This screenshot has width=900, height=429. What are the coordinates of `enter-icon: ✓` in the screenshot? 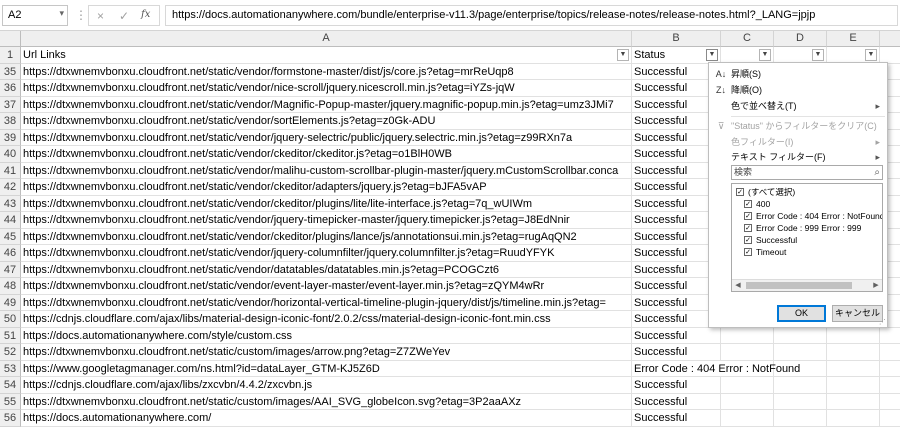 It's located at (124, 16).